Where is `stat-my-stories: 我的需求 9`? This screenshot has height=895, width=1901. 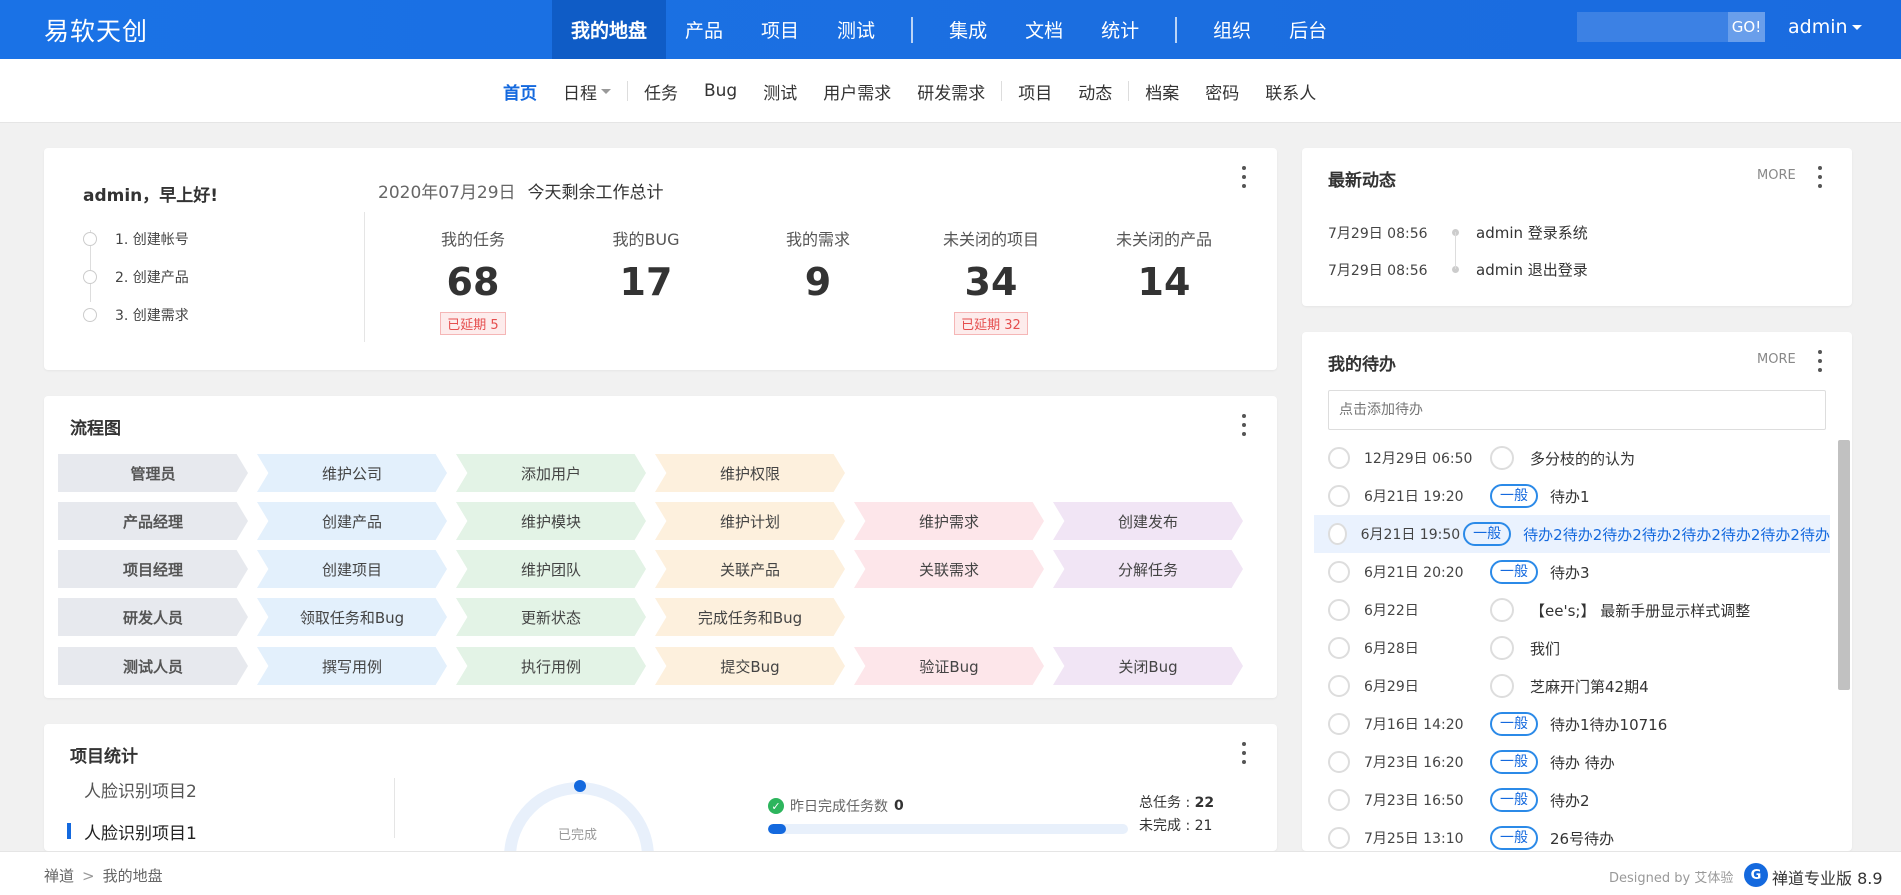 stat-my-stories: 我的需求 9 is located at coordinates (818, 265).